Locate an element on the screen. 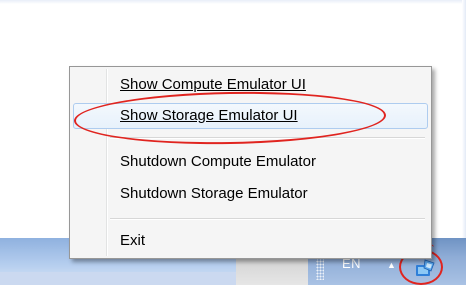  menu-item-label: Exit is located at coordinates (133, 240).